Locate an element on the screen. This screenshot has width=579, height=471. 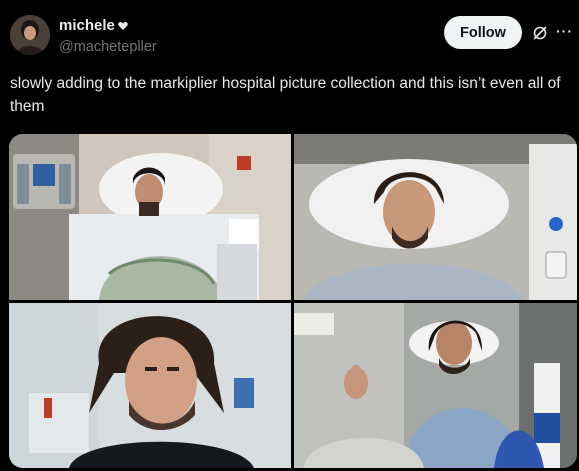
display-name: michele is located at coordinates (87, 25).